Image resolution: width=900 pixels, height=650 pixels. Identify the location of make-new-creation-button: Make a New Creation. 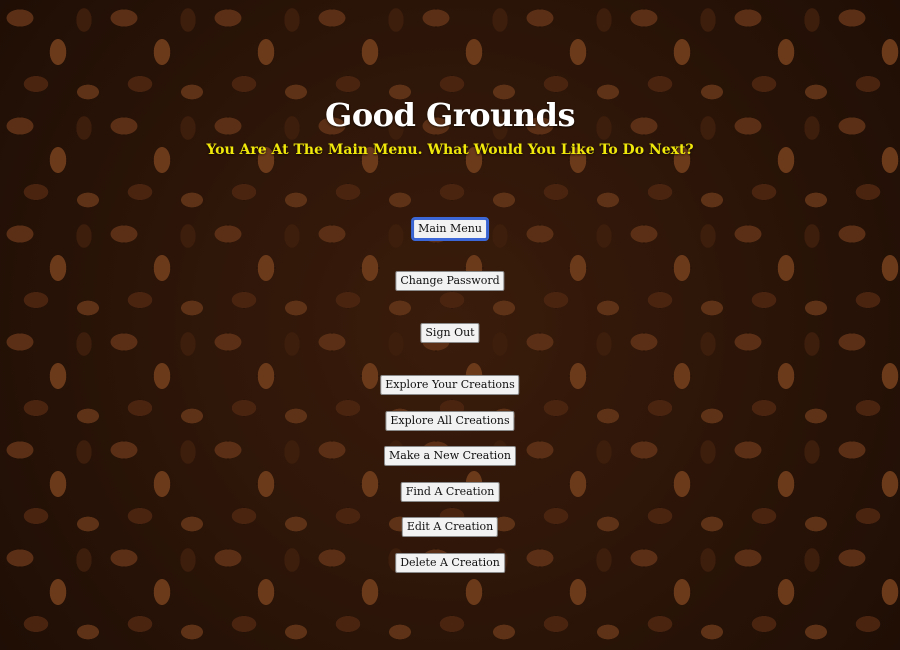
(450, 456).